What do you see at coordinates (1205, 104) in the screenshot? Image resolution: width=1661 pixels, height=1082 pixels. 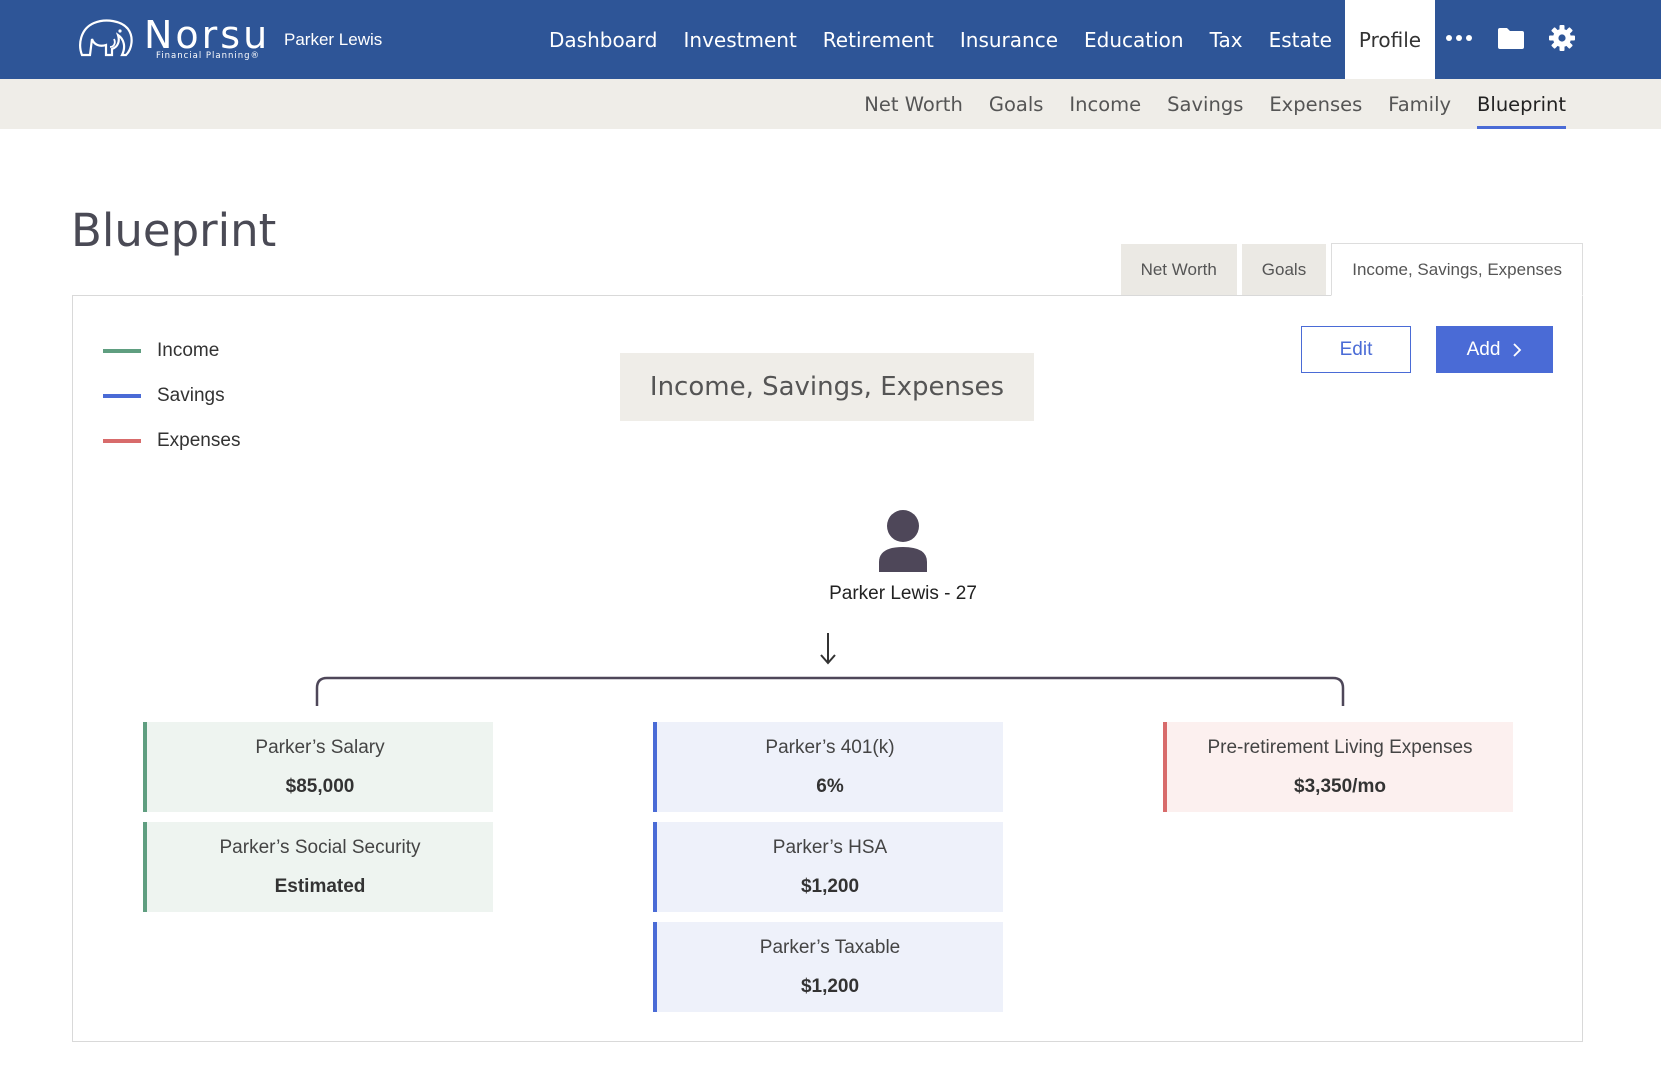 I see `subnav-savings: Savings` at bounding box center [1205, 104].